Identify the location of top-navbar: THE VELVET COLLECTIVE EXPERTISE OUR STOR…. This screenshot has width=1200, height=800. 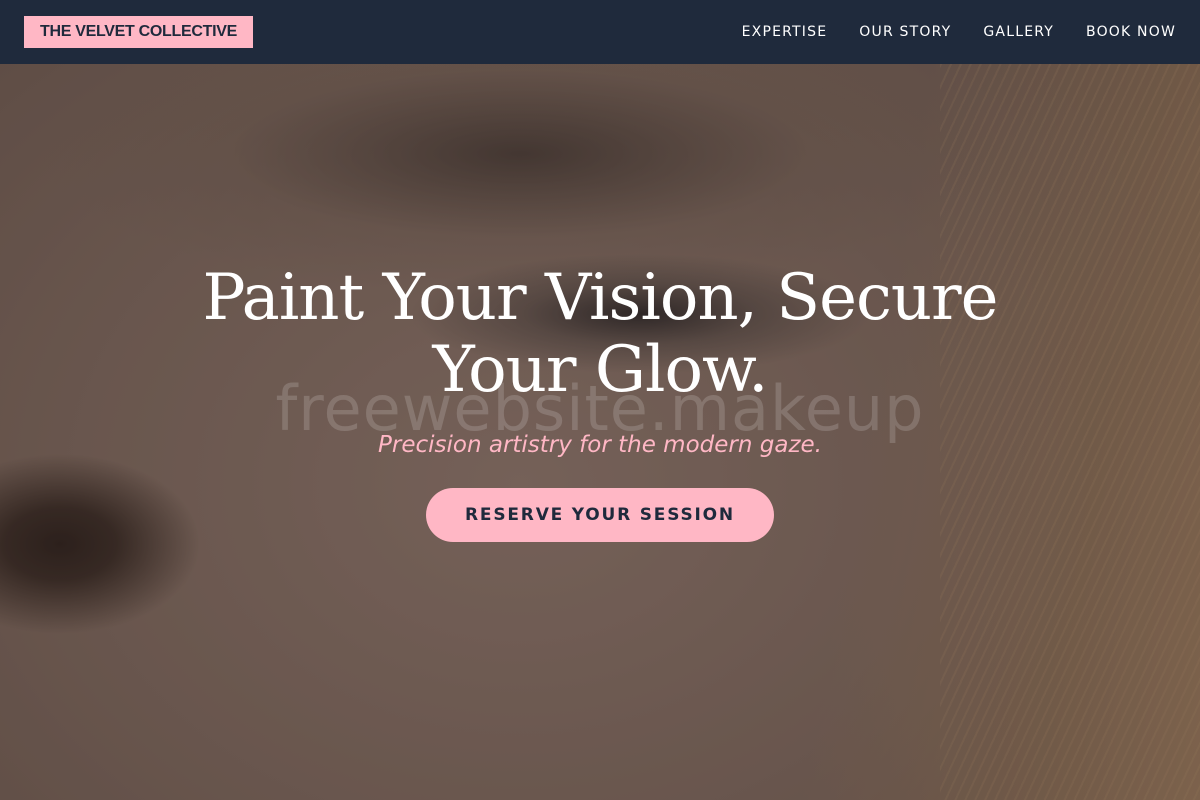
(600, 32).